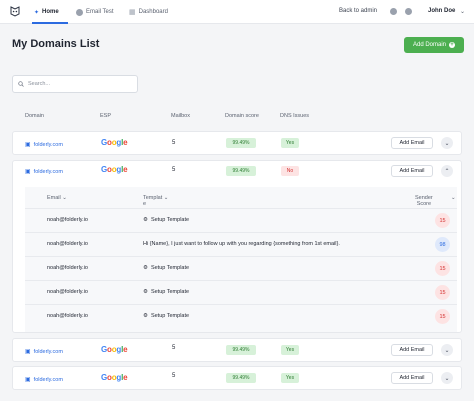 The image size is (474, 401). Describe the element at coordinates (15, 11) in the screenshot. I see `logo-icon` at that location.